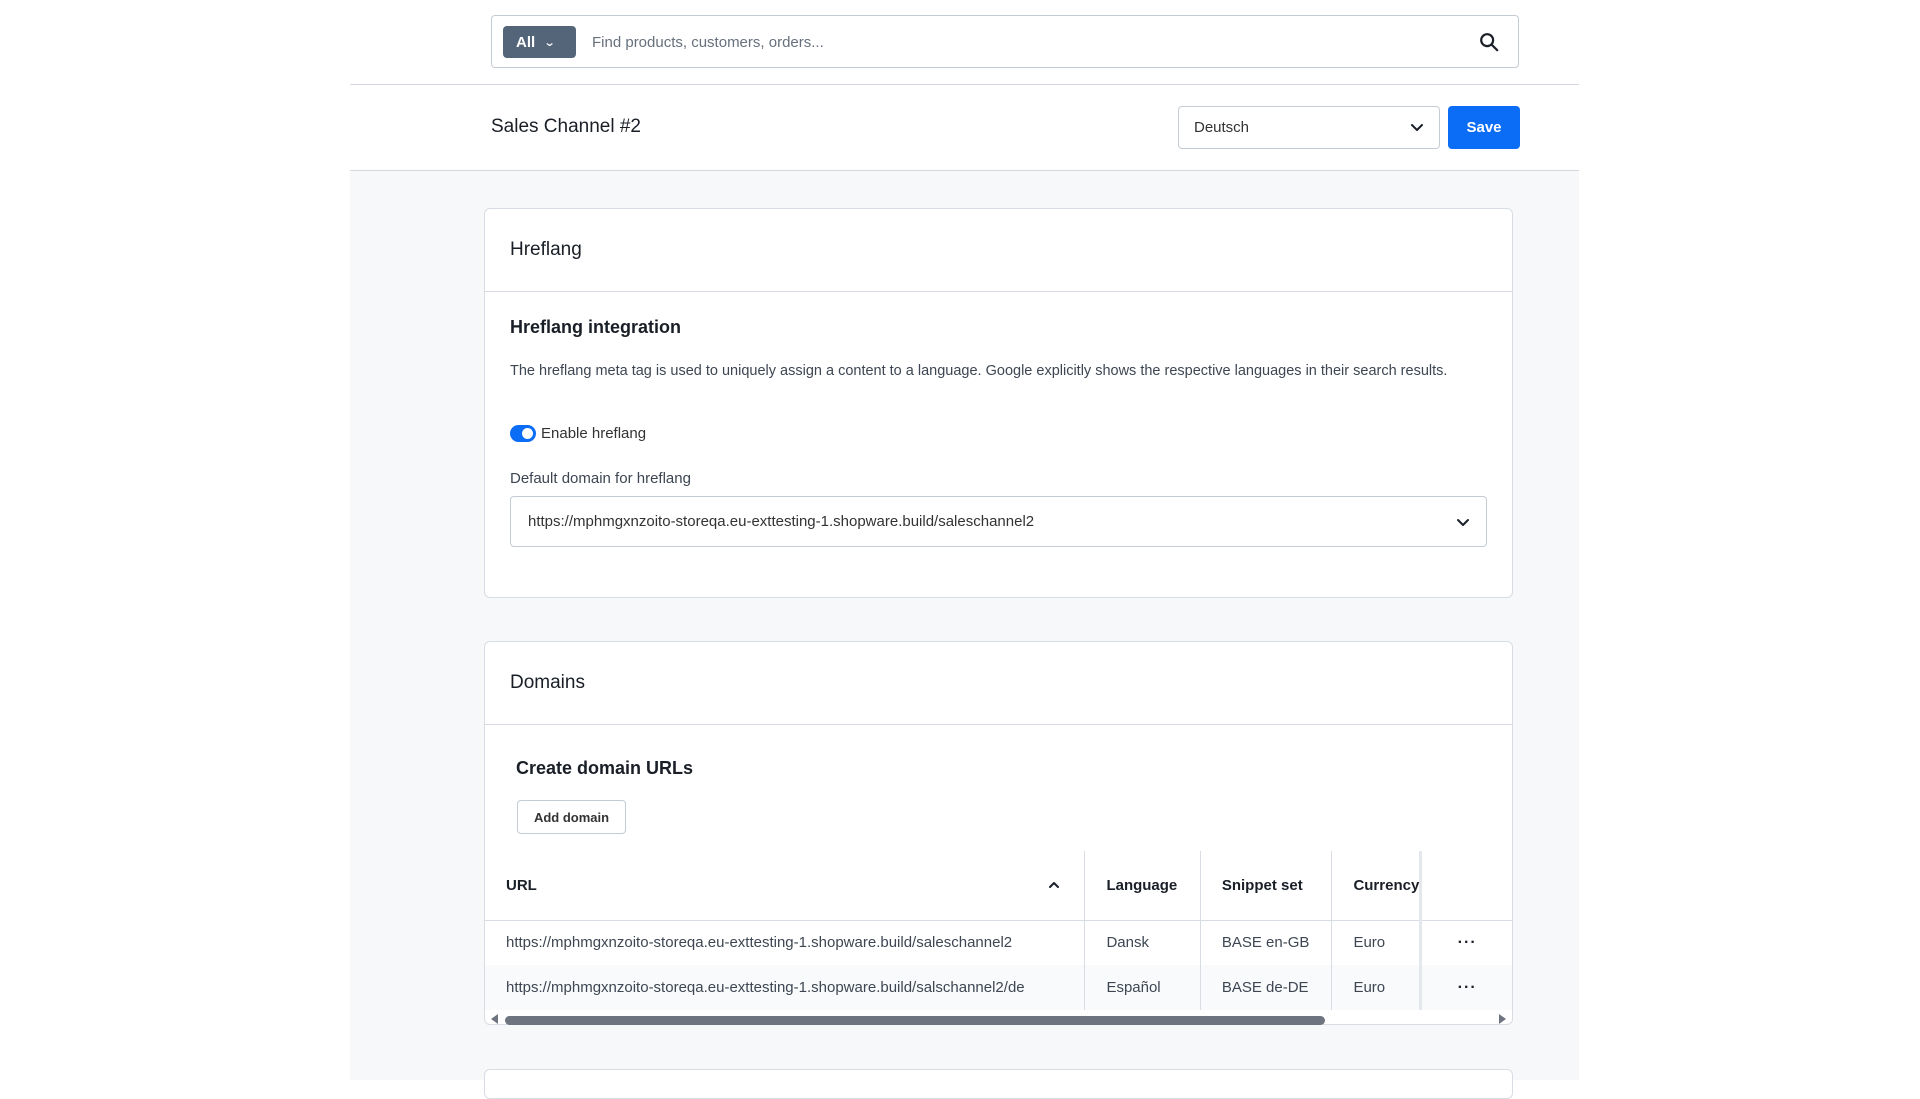  What do you see at coordinates (915, 1020) in the screenshot?
I see `scrollbar-thumb` at bounding box center [915, 1020].